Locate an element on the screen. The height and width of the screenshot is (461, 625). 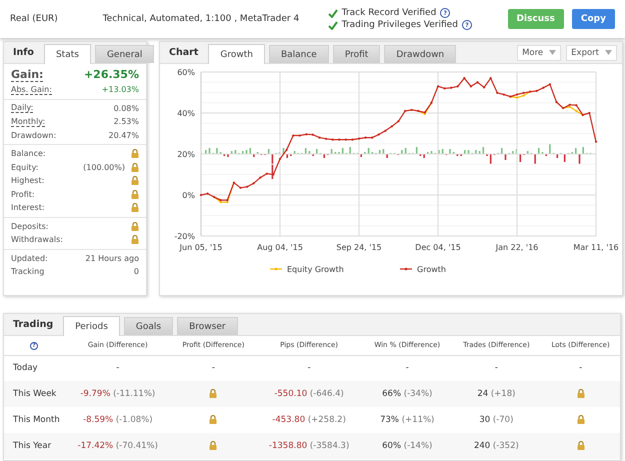
stat-value: +13.03% is located at coordinates (120, 89).